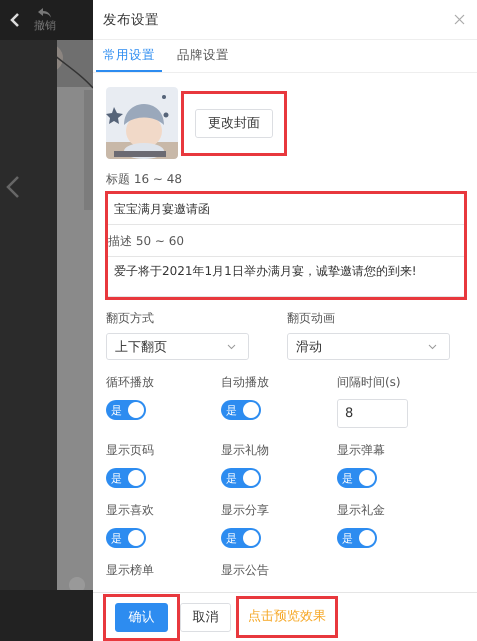  What do you see at coordinates (130, 510) in the screenshot?
I see `option-label: 显示喜欢` at bounding box center [130, 510].